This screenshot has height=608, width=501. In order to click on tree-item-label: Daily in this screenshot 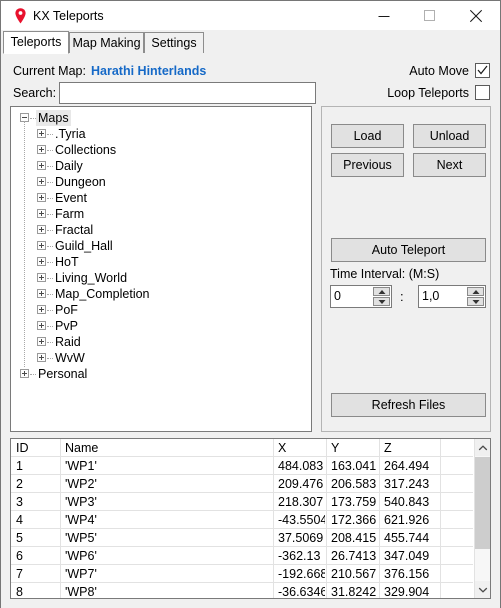, I will do `click(69, 166)`.